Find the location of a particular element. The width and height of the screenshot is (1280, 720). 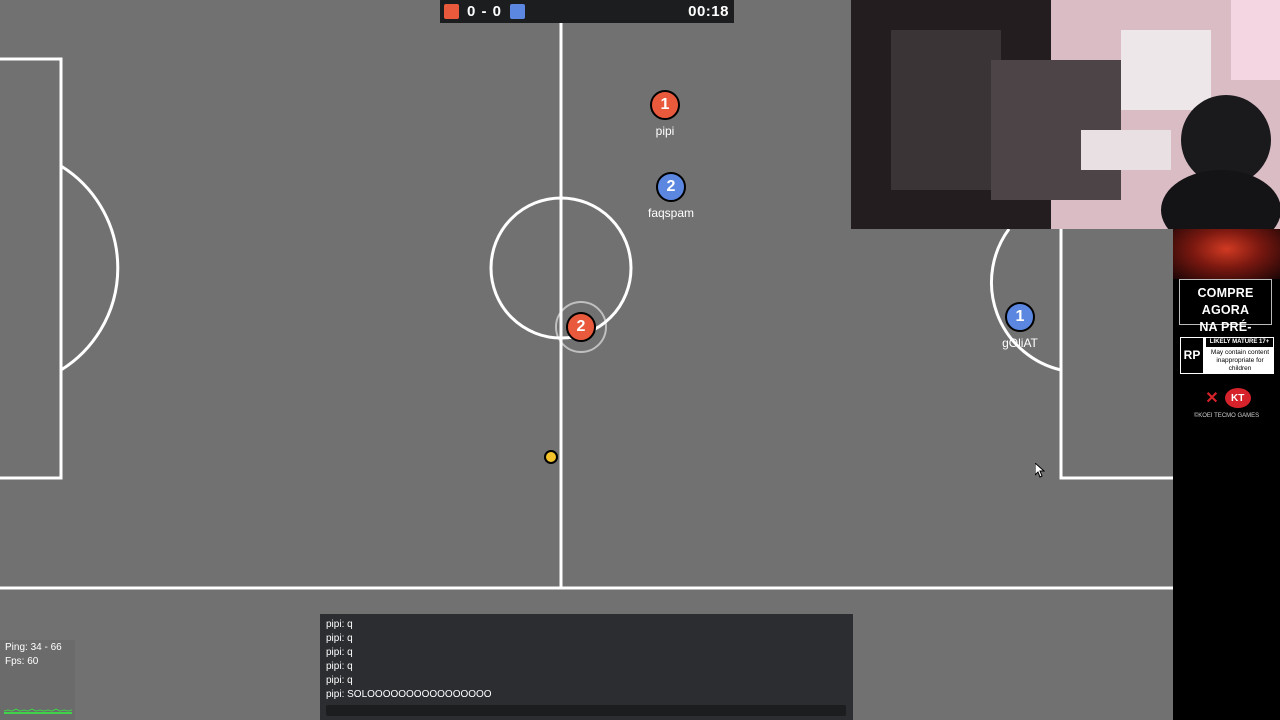

red-team-icon is located at coordinates (451, 11).